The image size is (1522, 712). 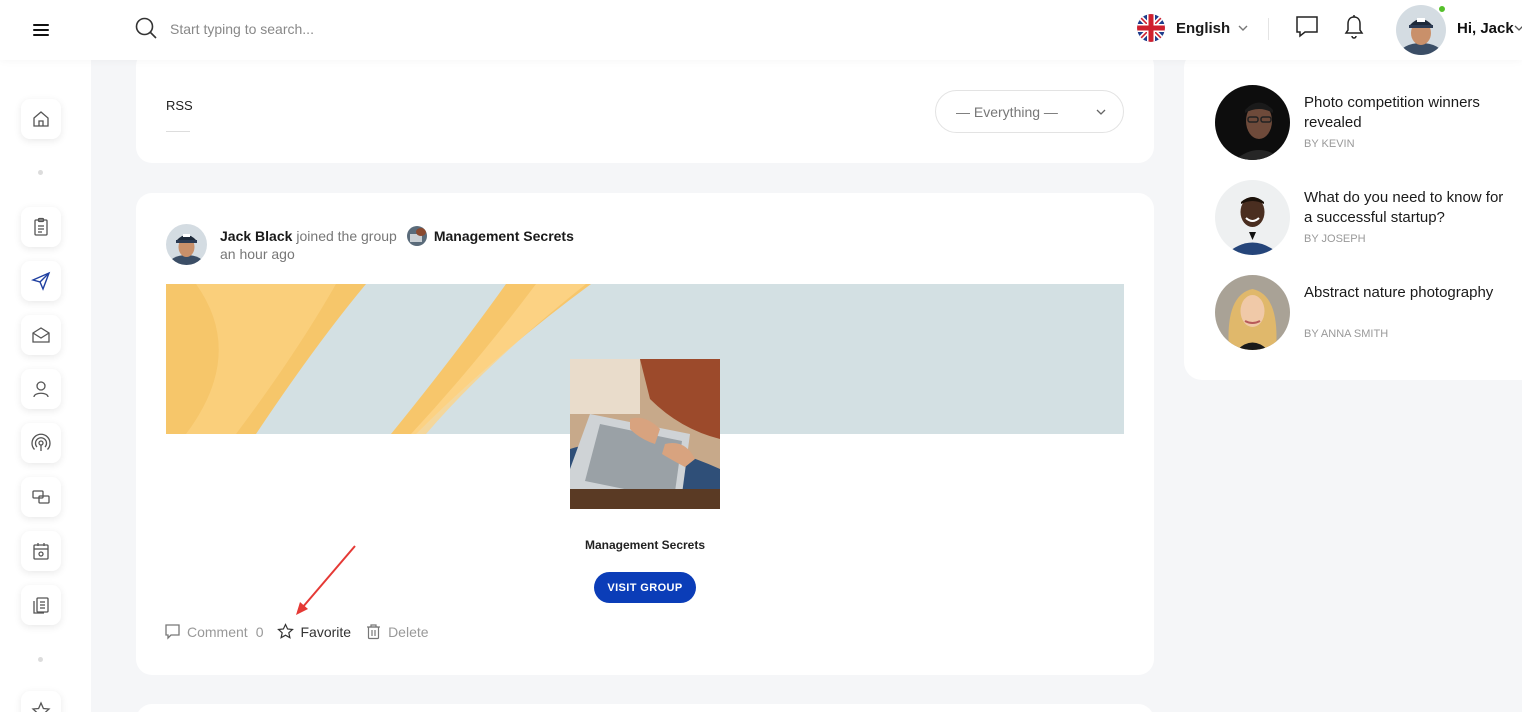 I want to click on home-icon, so click(x=41, y=119).